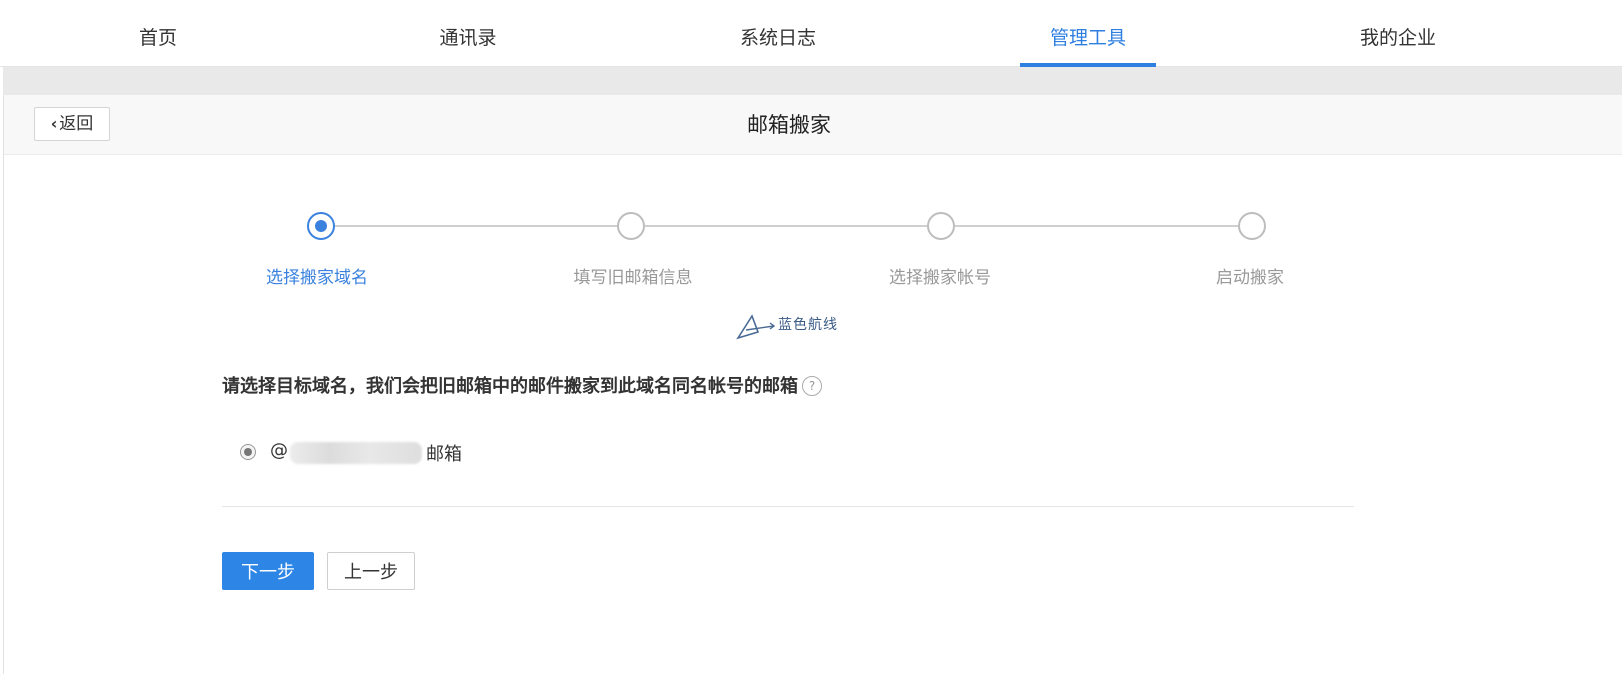 This screenshot has width=1622, height=674. What do you see at coordinates (356, 453) in the screenshot?
I see `redacted-domain` at bounding box center [356, 453].